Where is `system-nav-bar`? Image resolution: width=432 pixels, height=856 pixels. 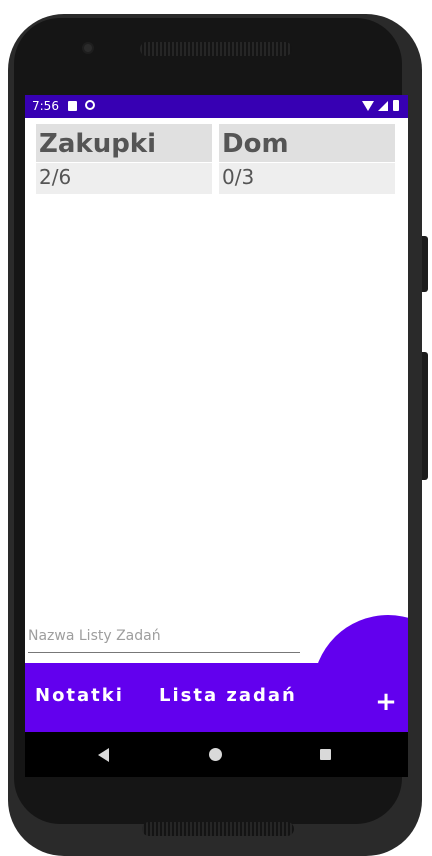 system-nav-bar is located at coordinates (216, 754).